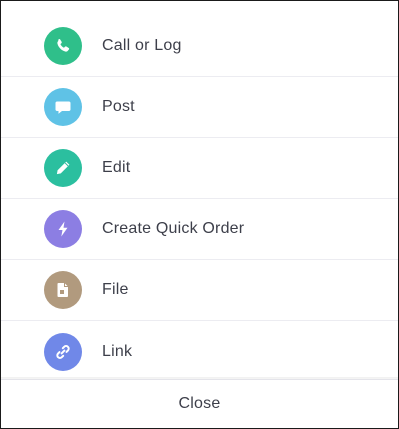 This screenshot has height=429, width=399. What do you see at coordinates (142, 45) in the screenshot?
I see `action-label: Call or Log` at bounding box center [142, 45].